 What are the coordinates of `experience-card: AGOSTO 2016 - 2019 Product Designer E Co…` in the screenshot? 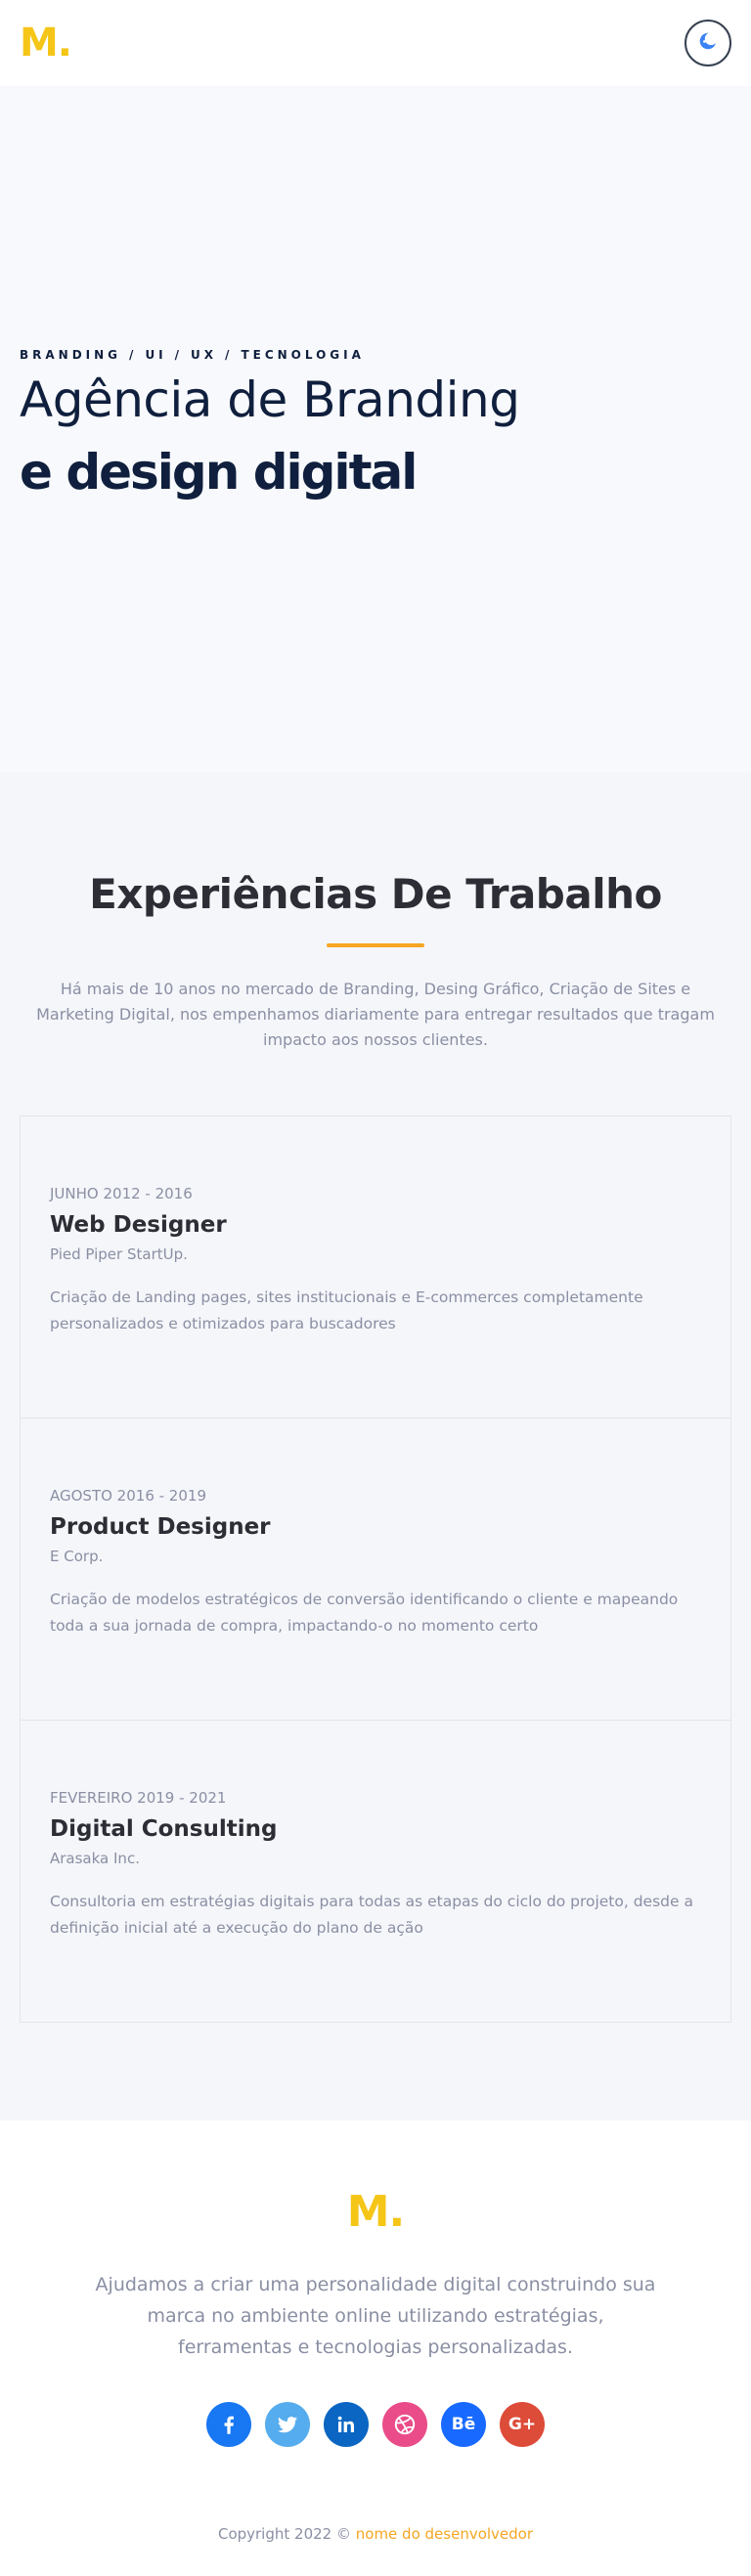 It's located at (375, 1570).